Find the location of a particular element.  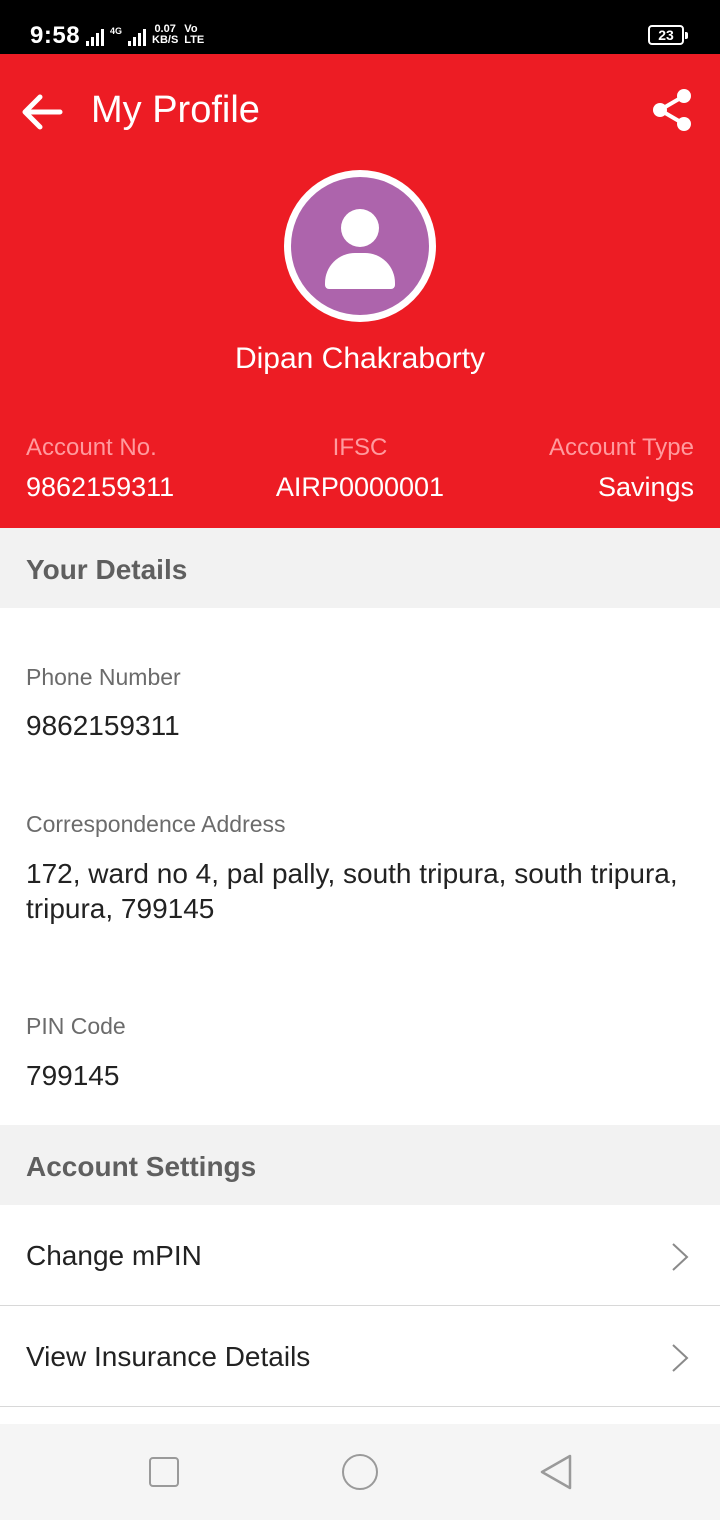

back-arrow-icon is located at coordinates (42, 112).